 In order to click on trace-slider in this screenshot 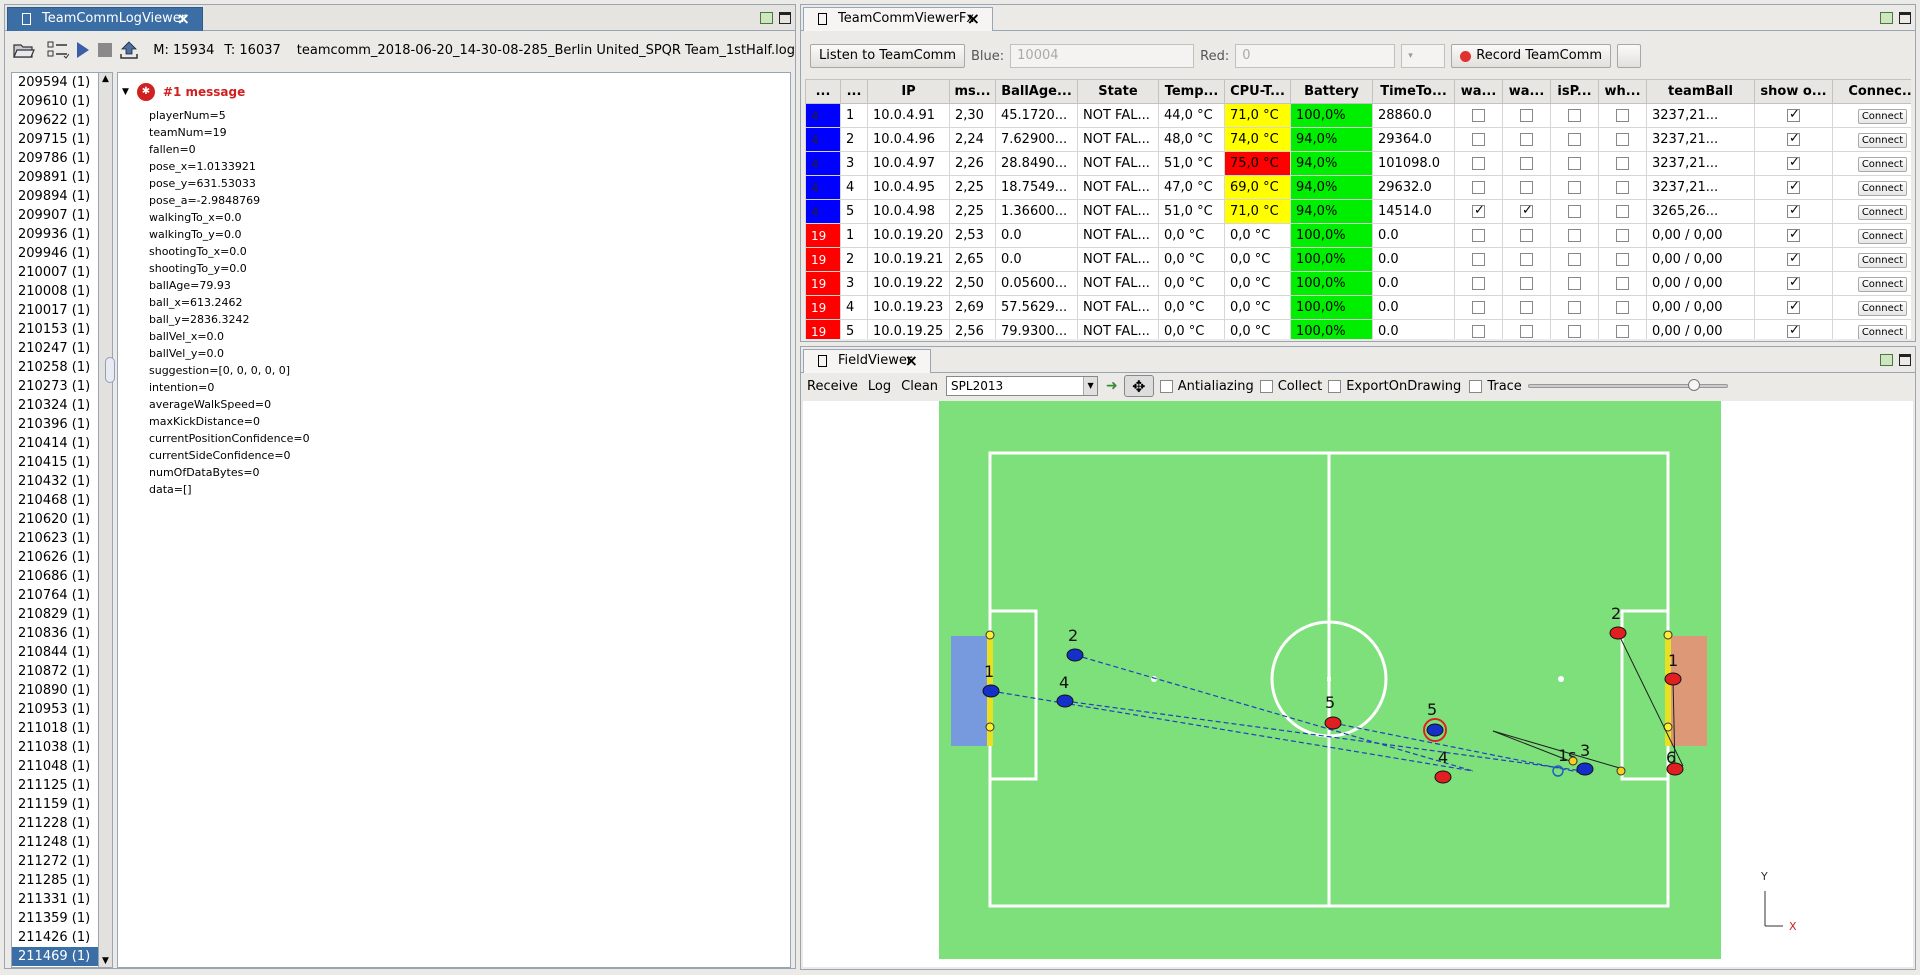, I will do `click(1627, 386)`.